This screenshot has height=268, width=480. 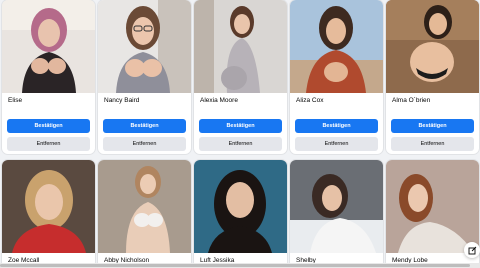 I want to click on request-card: Alexia Moore Bestätigen Entfernen, so click(x=240, y=77).